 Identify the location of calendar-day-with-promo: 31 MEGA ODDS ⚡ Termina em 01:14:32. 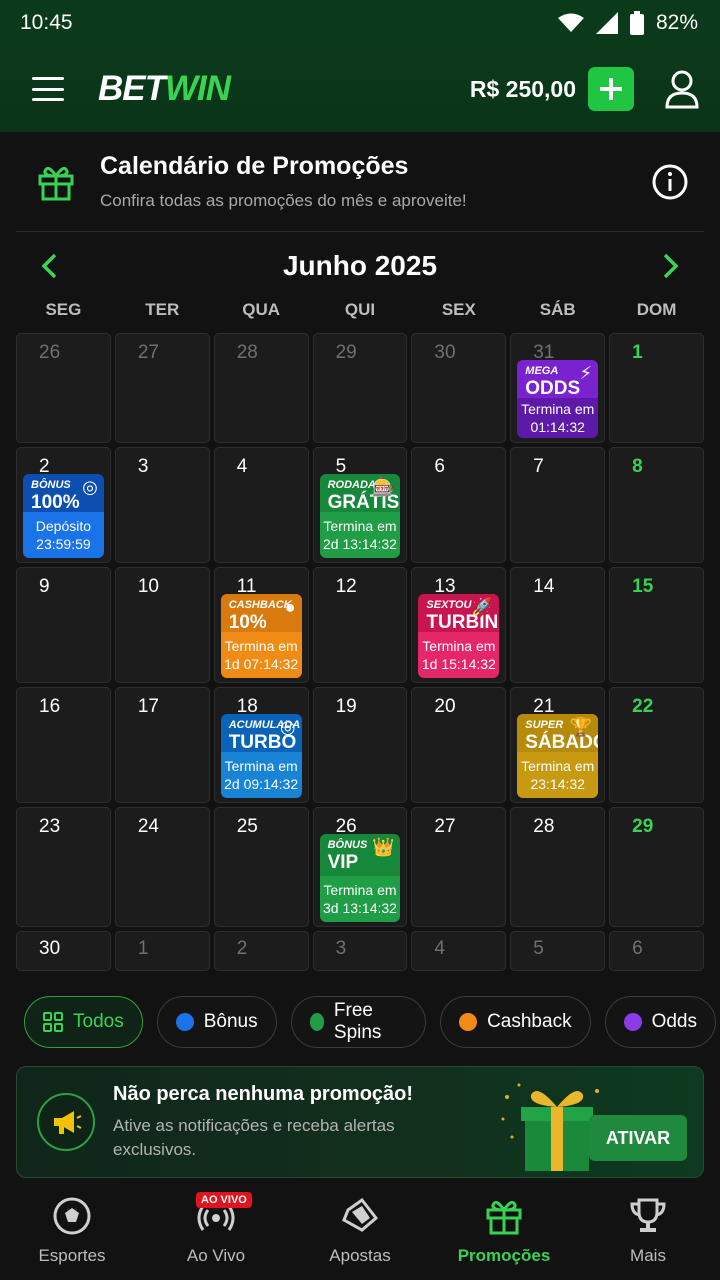
(558, 388).